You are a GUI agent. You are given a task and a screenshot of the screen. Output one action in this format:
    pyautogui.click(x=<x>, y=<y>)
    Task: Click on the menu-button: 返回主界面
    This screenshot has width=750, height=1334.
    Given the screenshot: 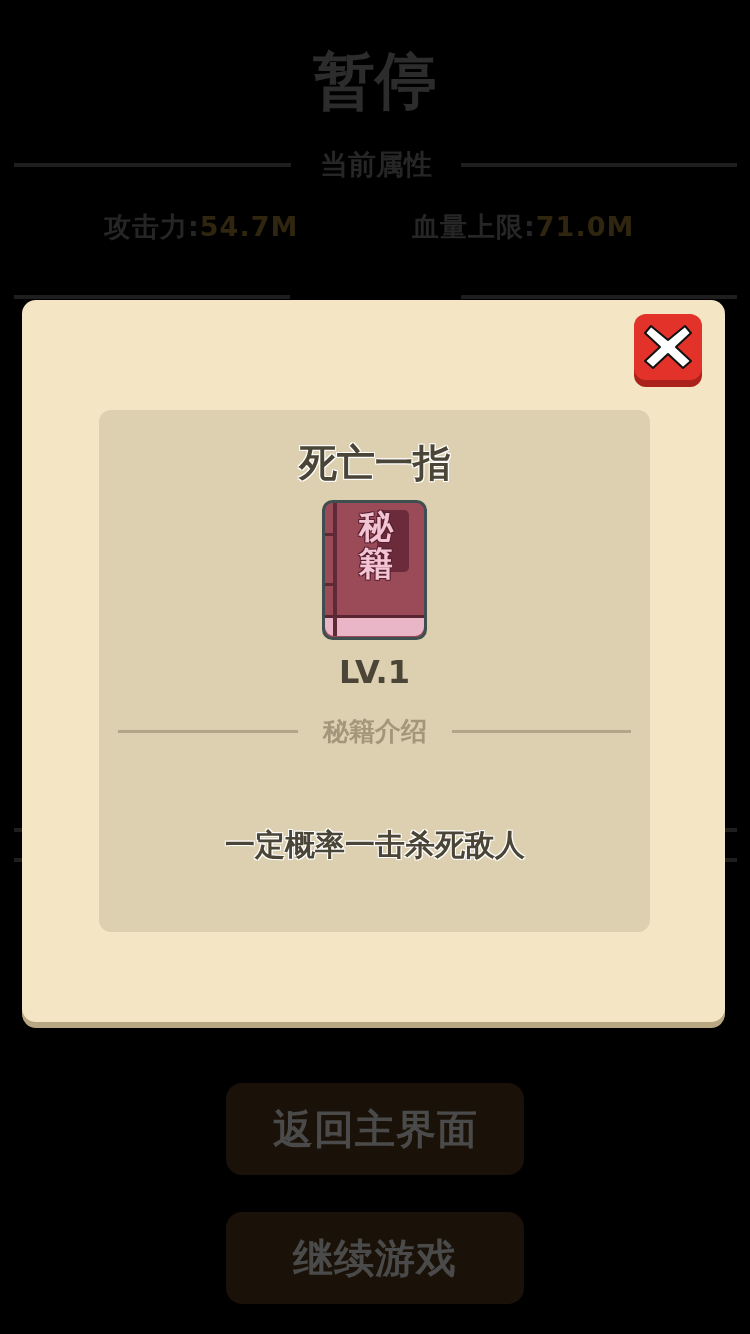 What is the action you would take?
    pyautogui.click(x=375, y=1129)
    